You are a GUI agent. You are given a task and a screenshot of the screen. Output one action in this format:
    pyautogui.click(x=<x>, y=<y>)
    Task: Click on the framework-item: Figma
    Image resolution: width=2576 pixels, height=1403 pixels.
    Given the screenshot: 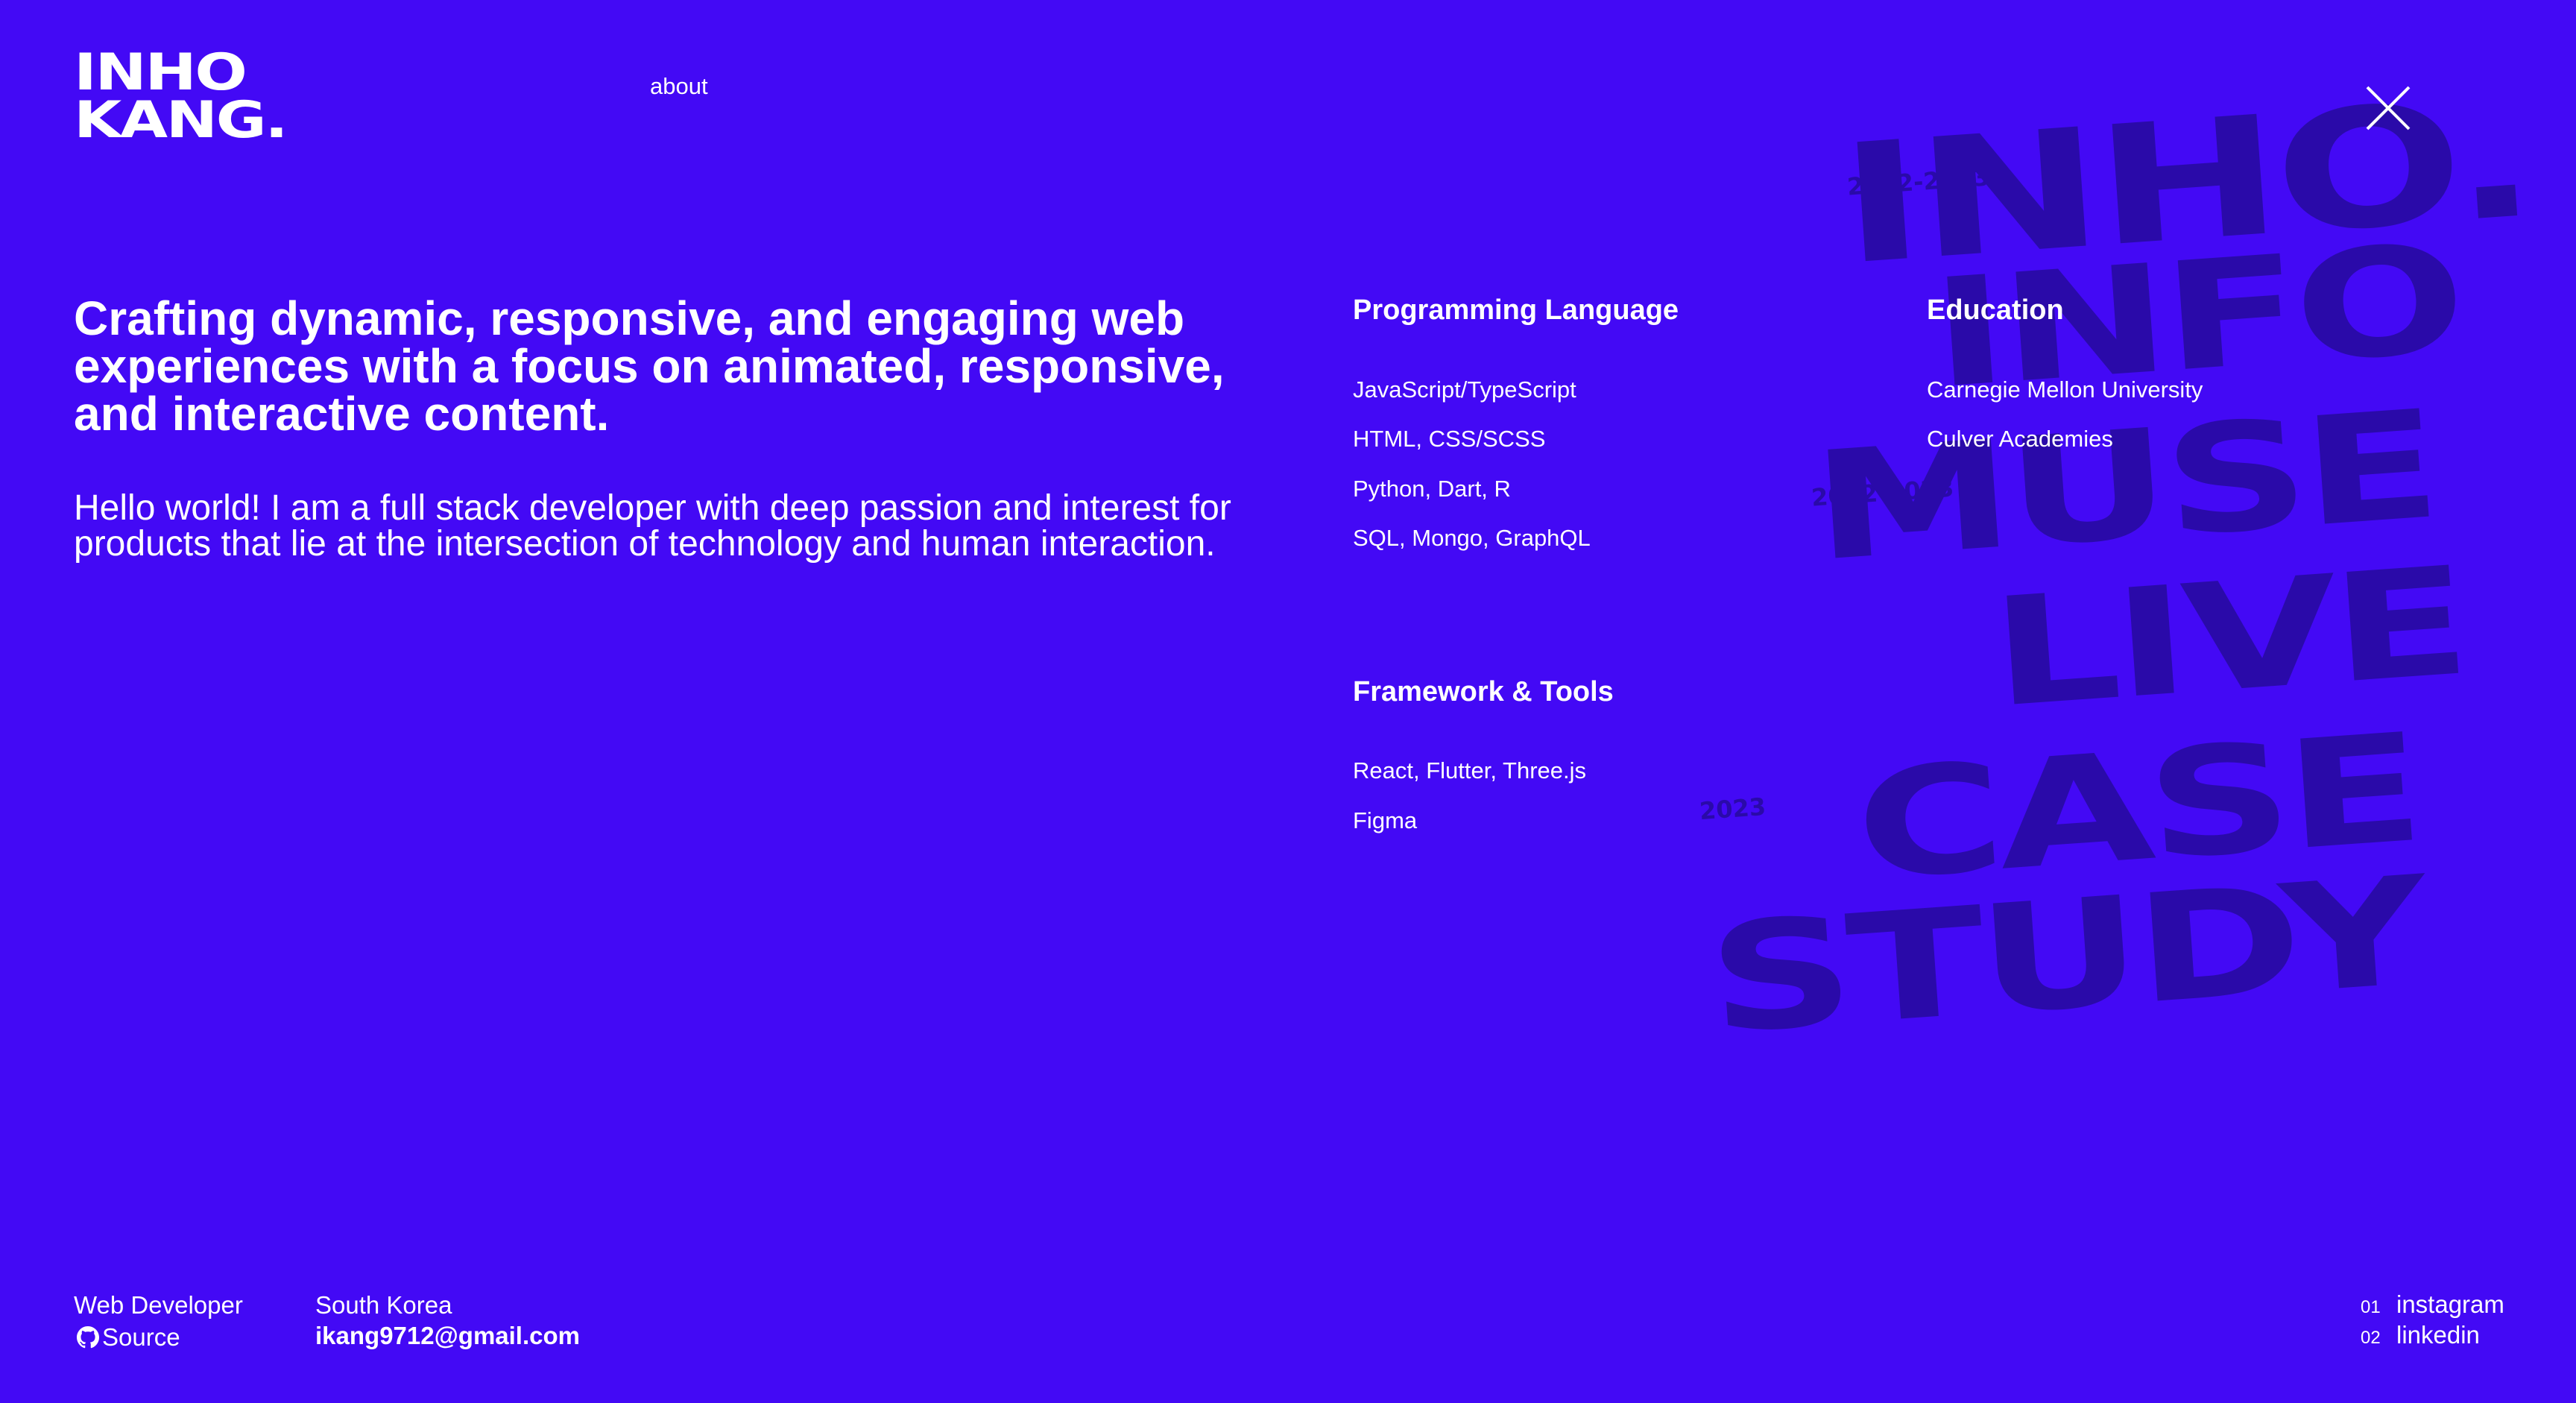 What is the action you would take?
    pyautogui.click(x=1385, y=820)
    